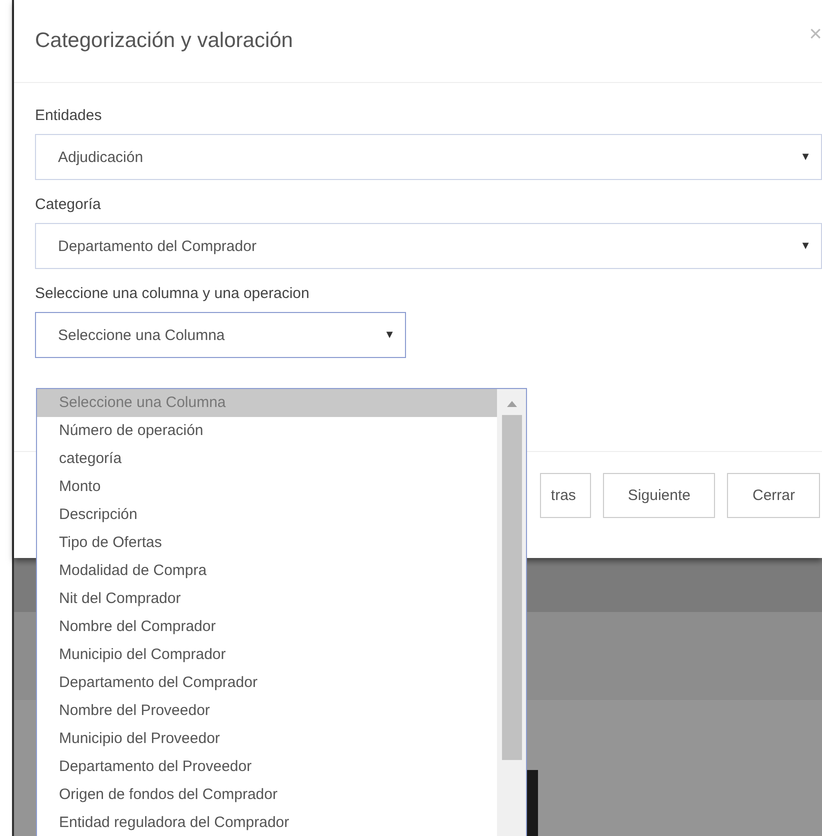 This screenshot has width=822, height=836. I want to click on dropdown-option: Tipo de Ofertas, so click(267, 543).